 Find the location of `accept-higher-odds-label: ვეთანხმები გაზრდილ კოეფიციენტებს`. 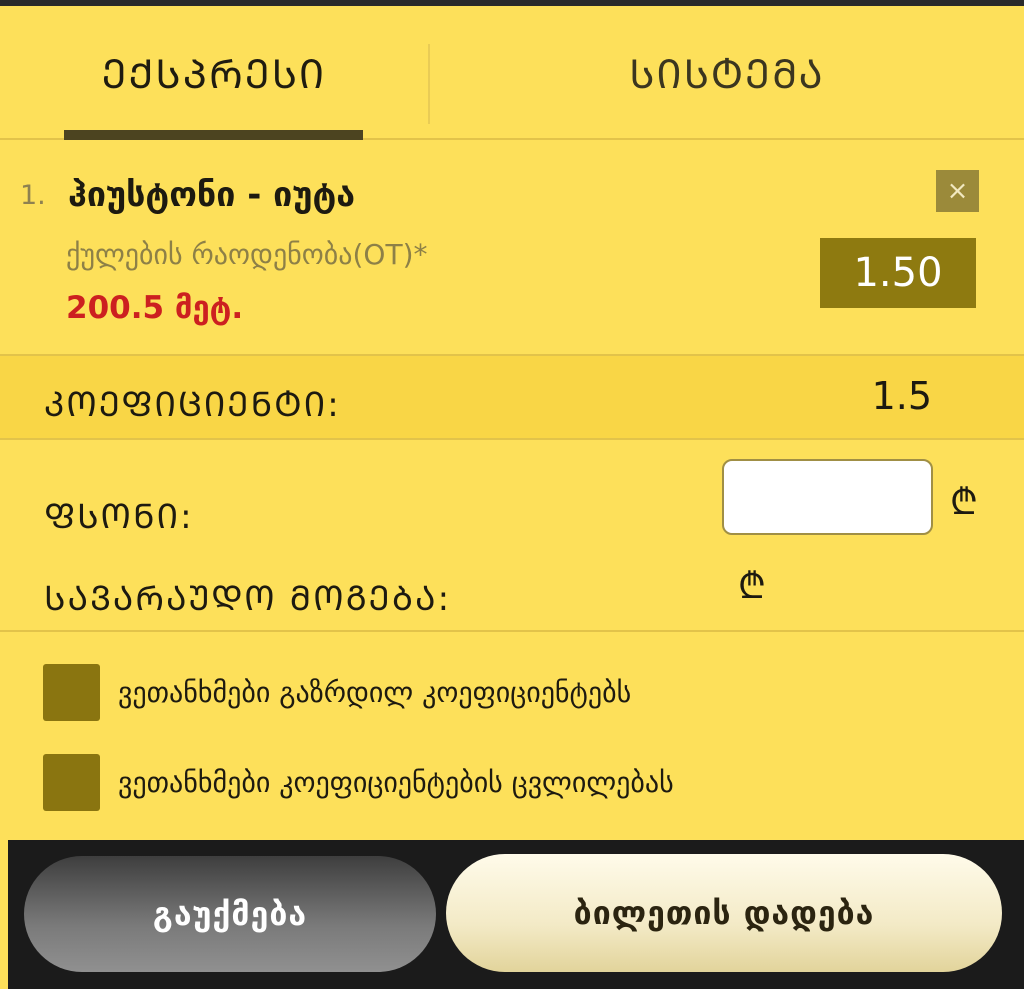

accept-higher-odds-label: ვეთანხმები გაზრდილ კოეფიციენტებს is located at coordinates (375, 692).